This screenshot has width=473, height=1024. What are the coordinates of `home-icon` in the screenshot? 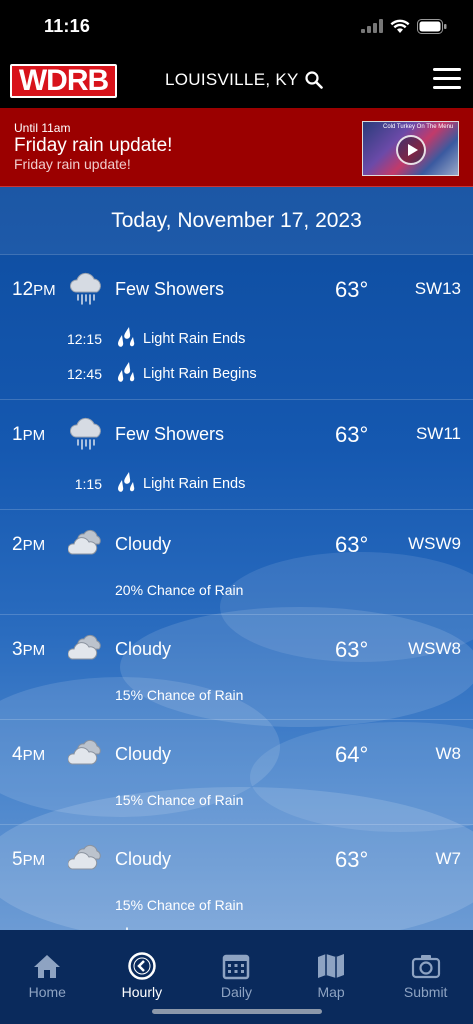 It's located at (47, 966).